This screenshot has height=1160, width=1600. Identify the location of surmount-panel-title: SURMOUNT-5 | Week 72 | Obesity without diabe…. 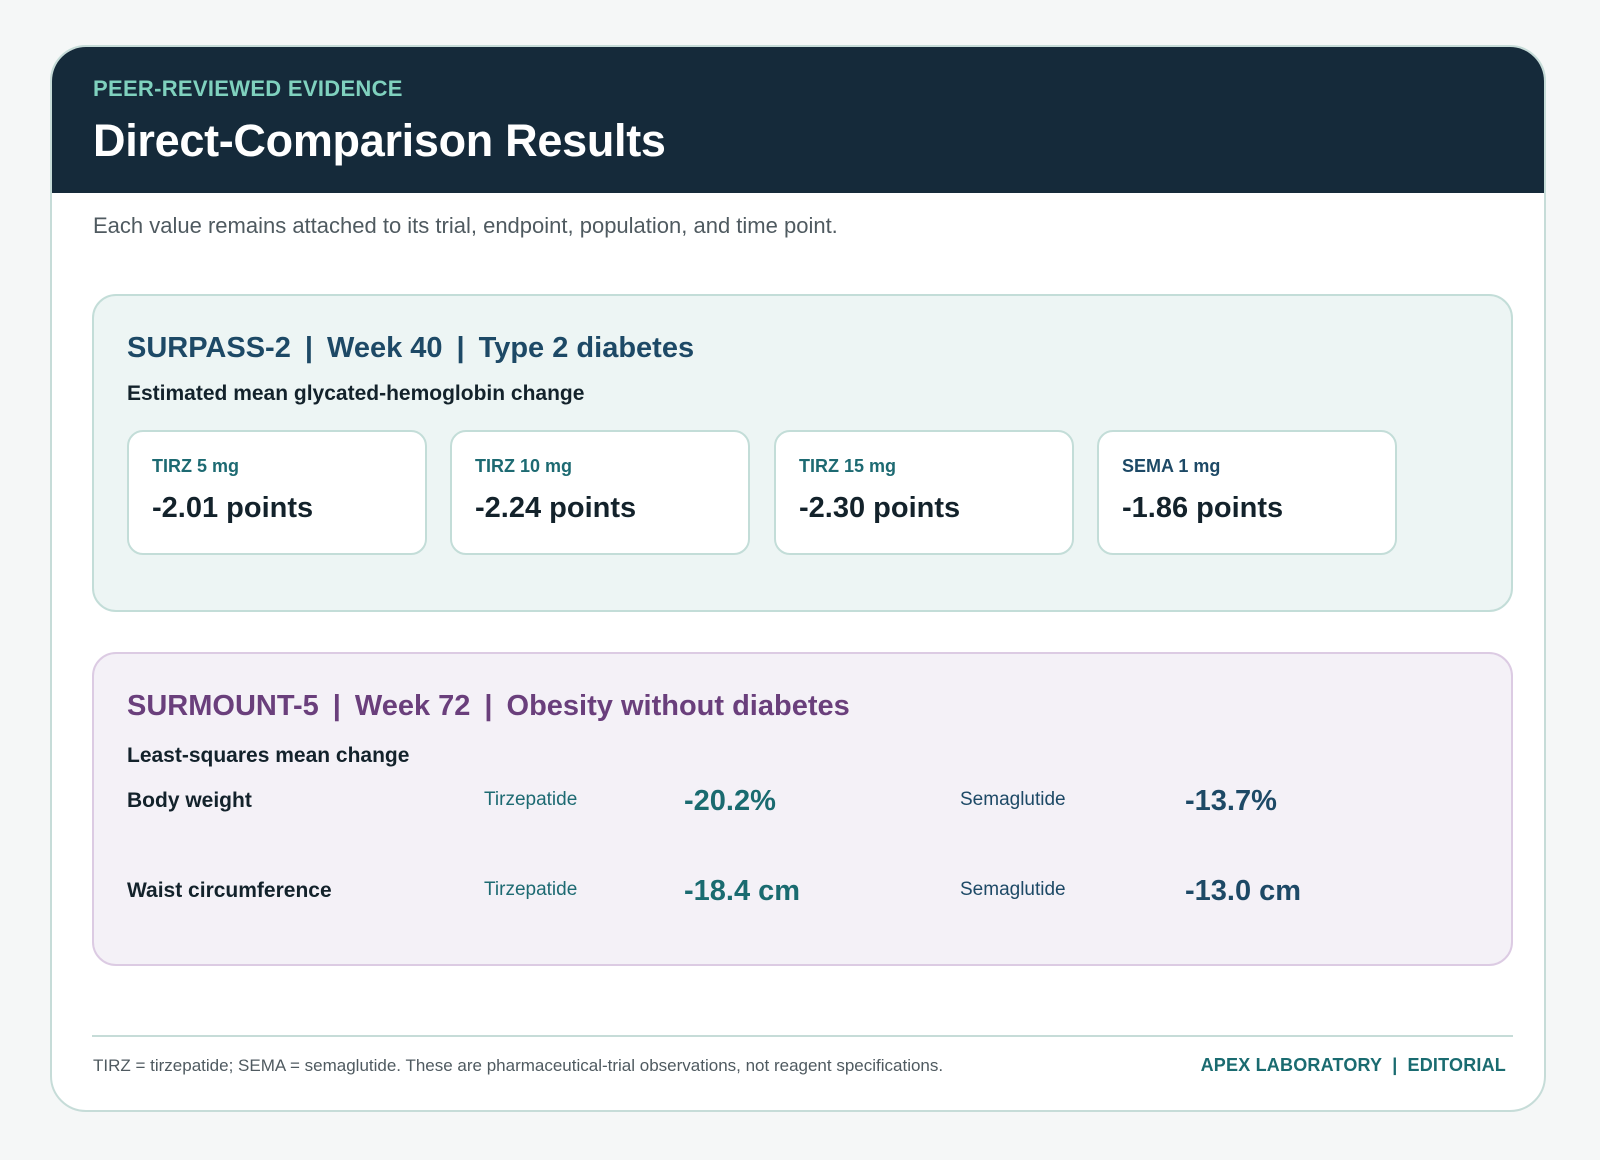
(488, 706).